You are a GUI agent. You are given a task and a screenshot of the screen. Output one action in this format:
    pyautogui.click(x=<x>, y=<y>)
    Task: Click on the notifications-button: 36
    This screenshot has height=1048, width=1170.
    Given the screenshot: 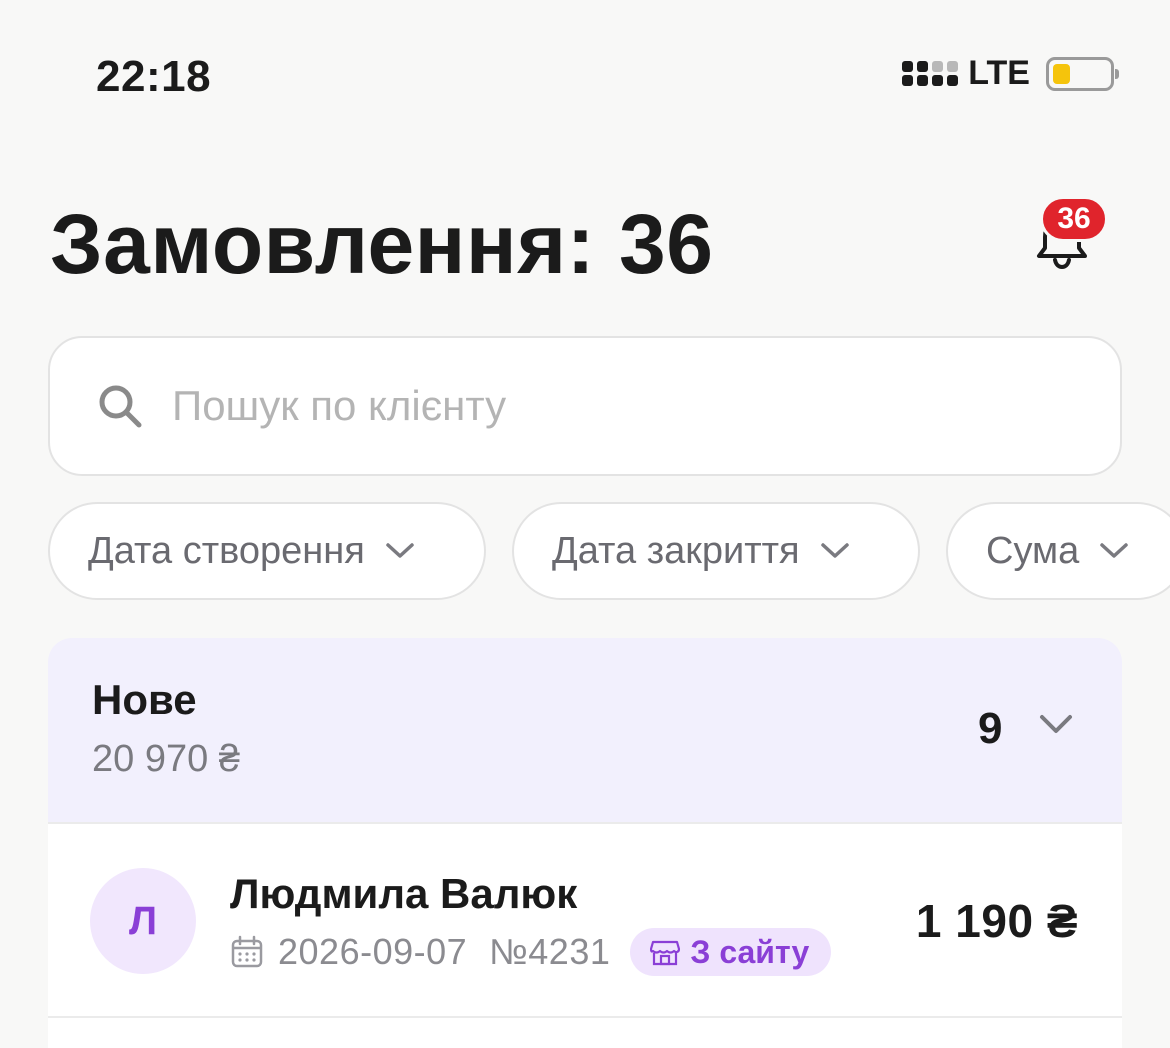 What is the action you would take?
    pyautogui.click(x=1068, y=241)
    